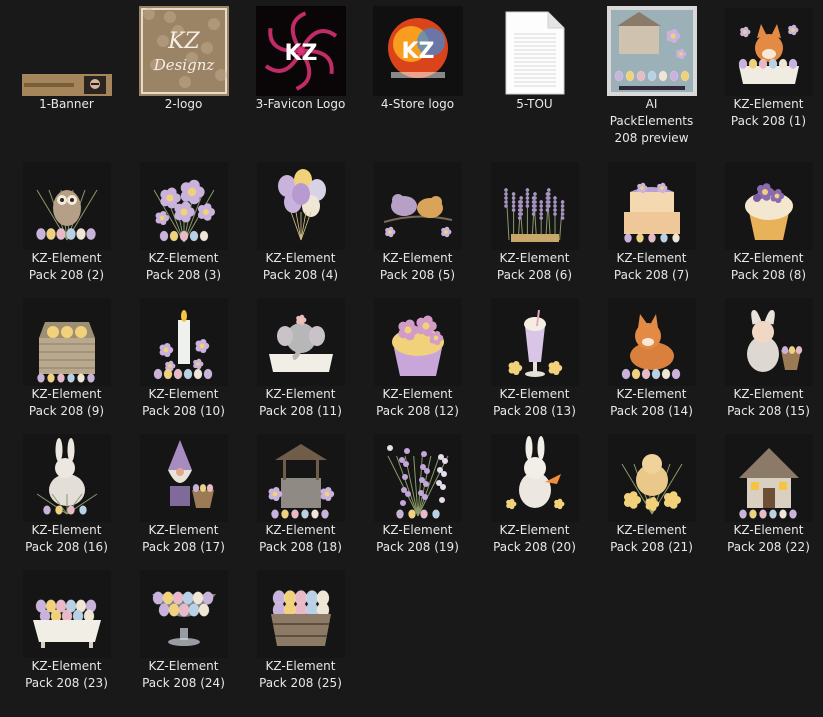 Image resolution: width=823 pixels, height=717 pixels. I want to click on file-item: KZ-Element Pack 208 (18), so click(300, 492).